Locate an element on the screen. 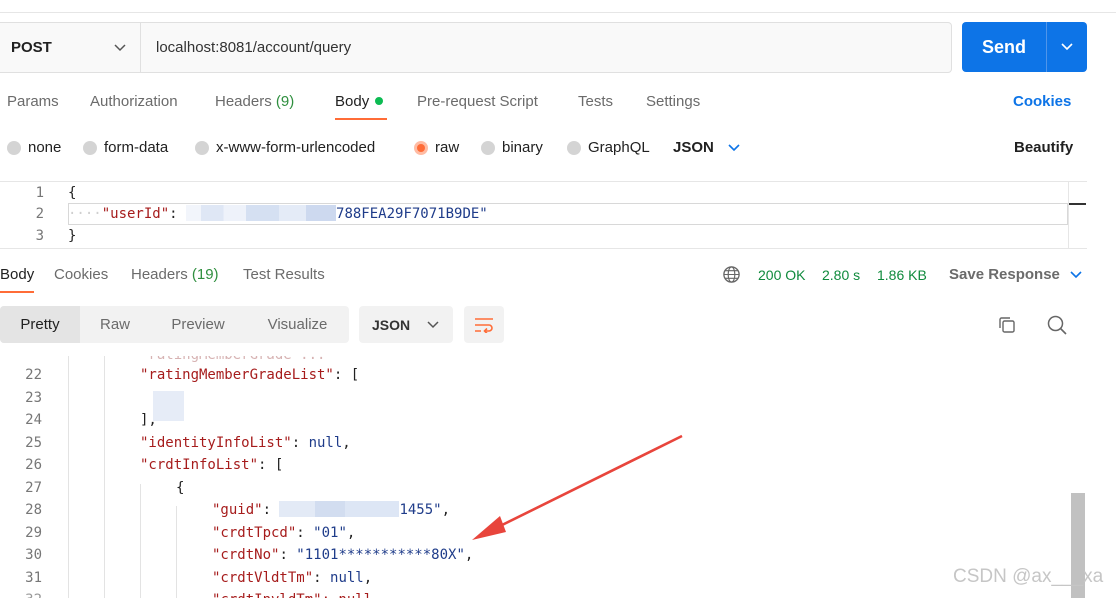 The height and width of the screenshot is (598, 1116). tab-body: Body is located at coordinates (359, 102).